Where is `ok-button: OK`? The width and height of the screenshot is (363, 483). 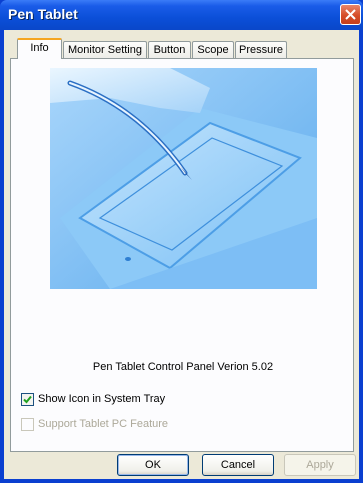
ok-button: OK is located at coordinates (153, 465).